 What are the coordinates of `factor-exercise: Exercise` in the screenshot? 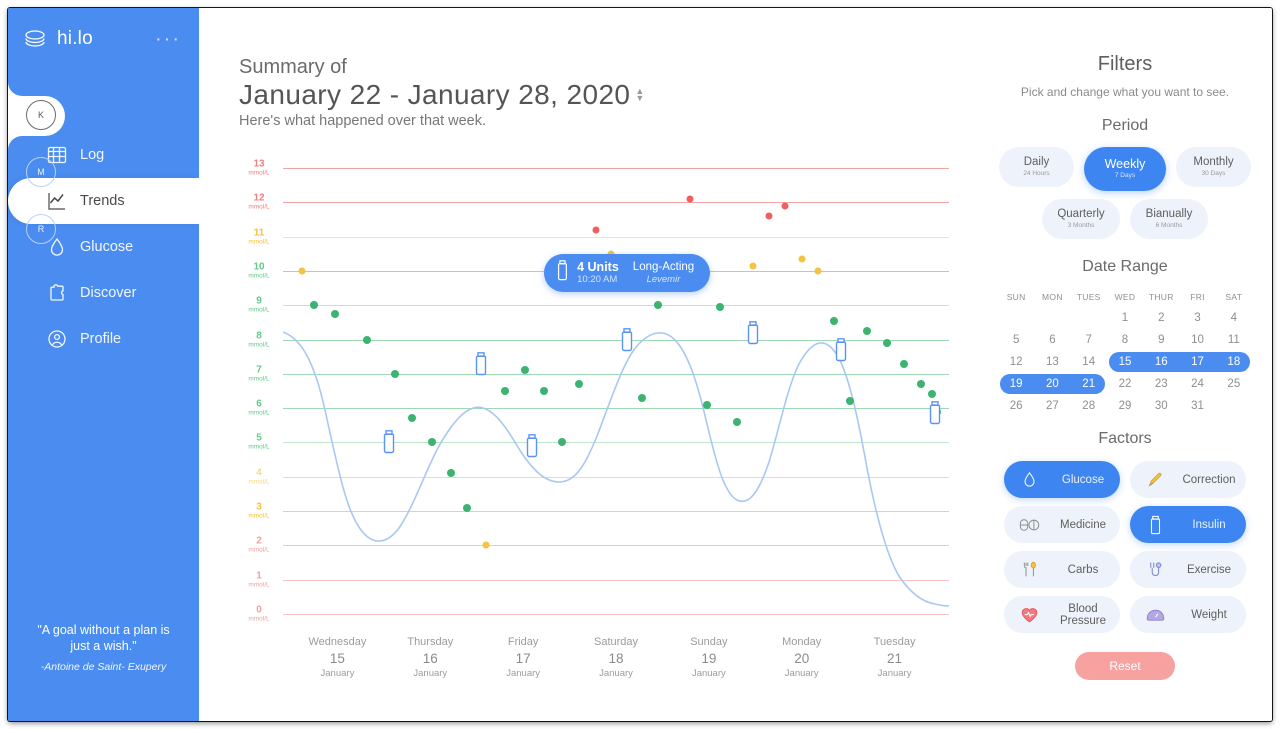 It's located at (1188, 569).